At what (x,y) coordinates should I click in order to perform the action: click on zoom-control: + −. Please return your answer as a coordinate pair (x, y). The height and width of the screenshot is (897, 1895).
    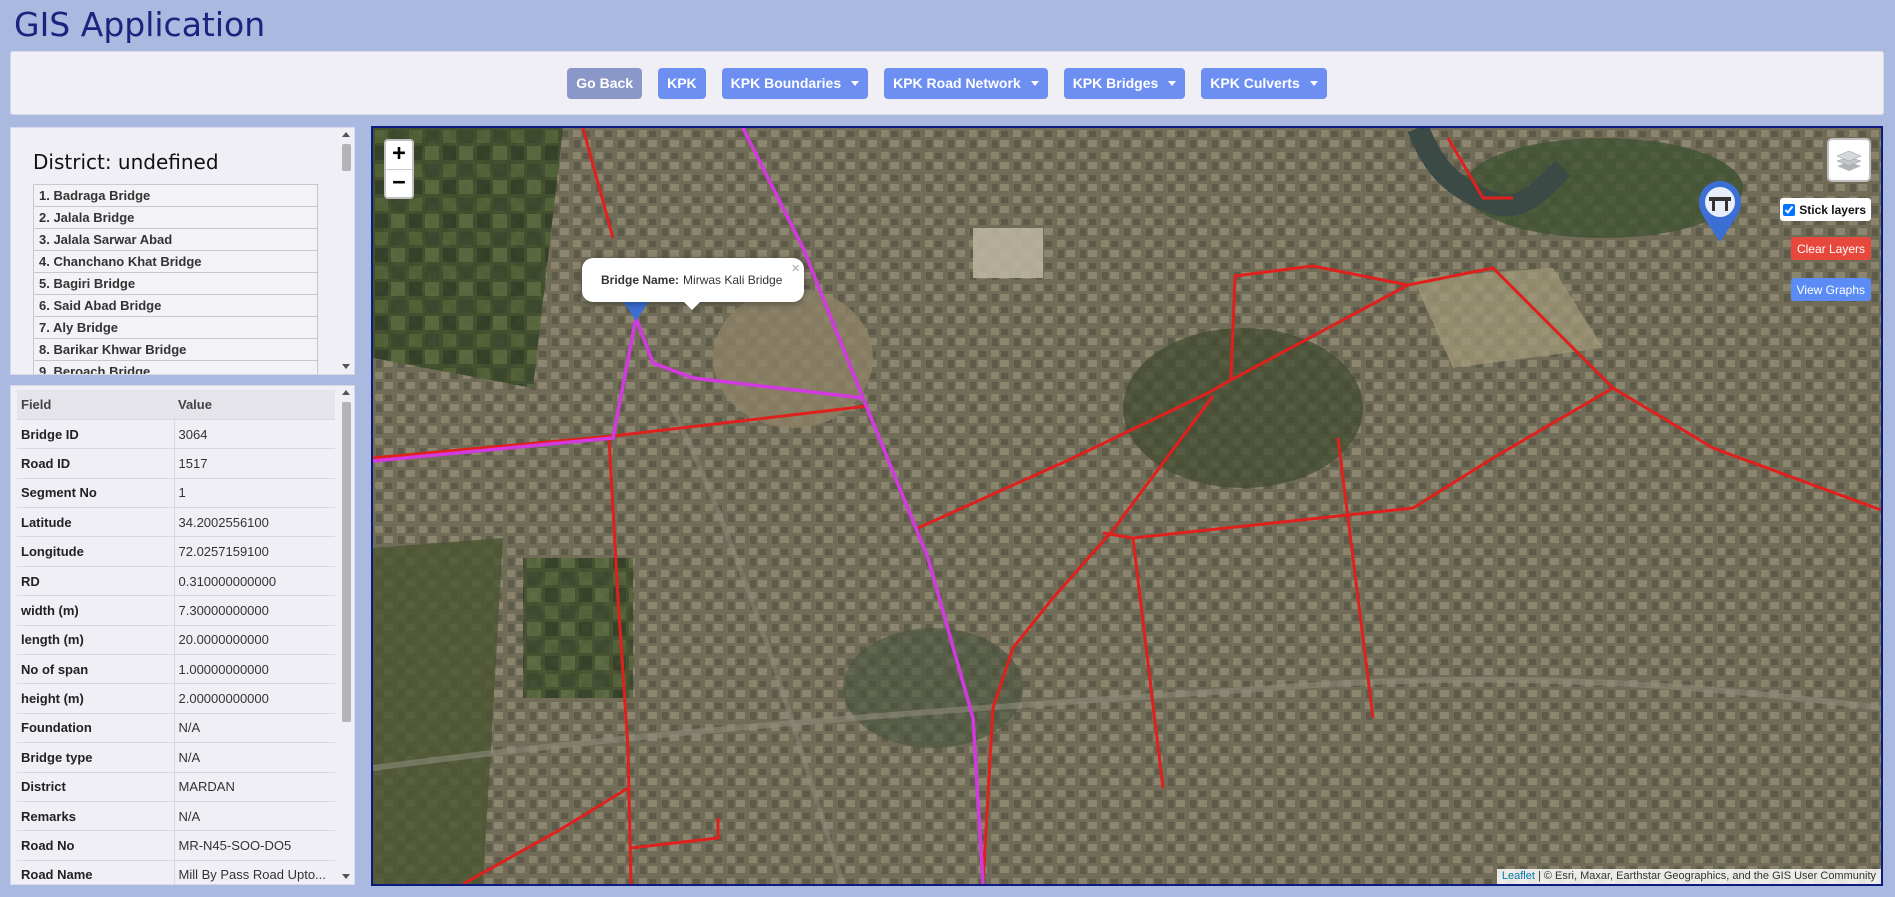
    Looking at the image, I should click on (399, 169).